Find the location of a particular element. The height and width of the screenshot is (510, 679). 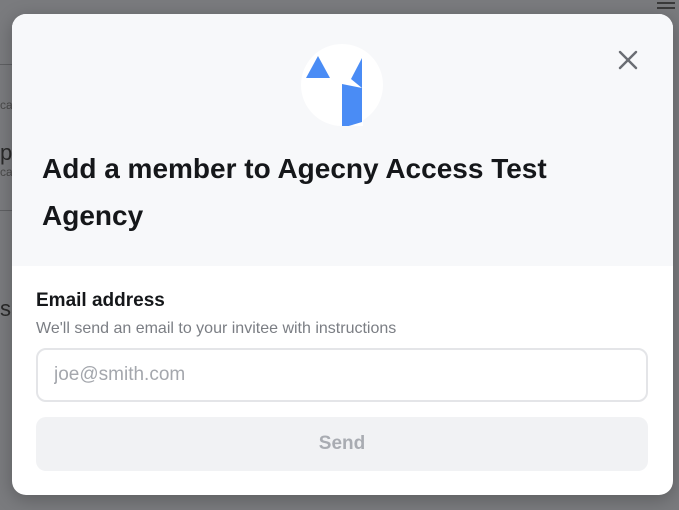

close-icon is located at coordinates (628, 60).